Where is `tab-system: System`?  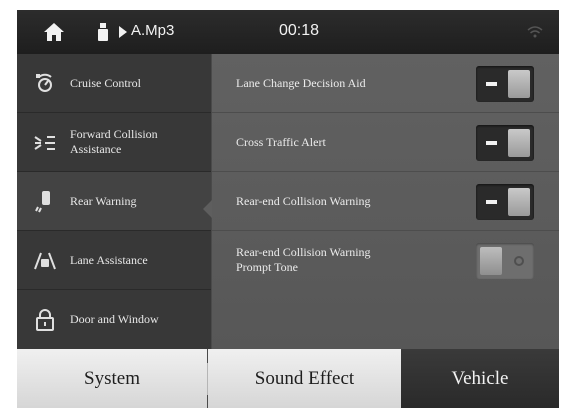 tab-system: System is located at coordinates (112, 378).